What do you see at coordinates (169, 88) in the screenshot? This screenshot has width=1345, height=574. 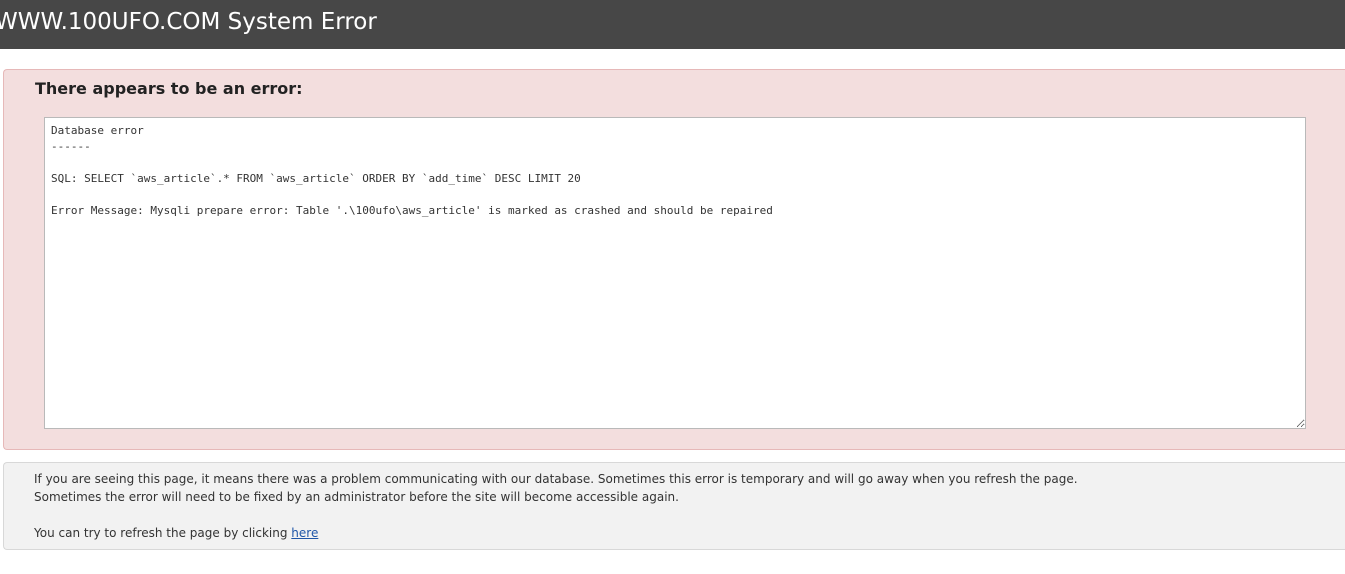 I see `error-heading: There appears to be an error:` at bounding box center [169, 88].